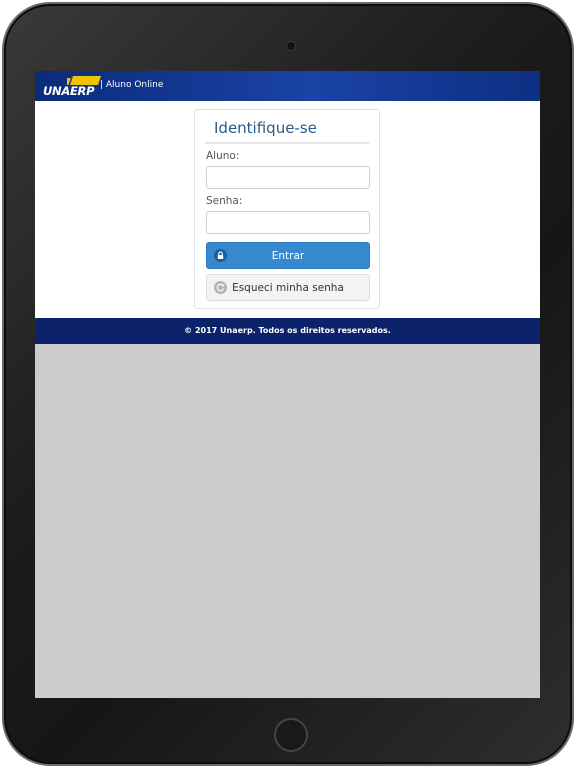  What do you see at coordinates (288, 222) in the screenshot?
I see `password-input` at bounding box center [288, 222].